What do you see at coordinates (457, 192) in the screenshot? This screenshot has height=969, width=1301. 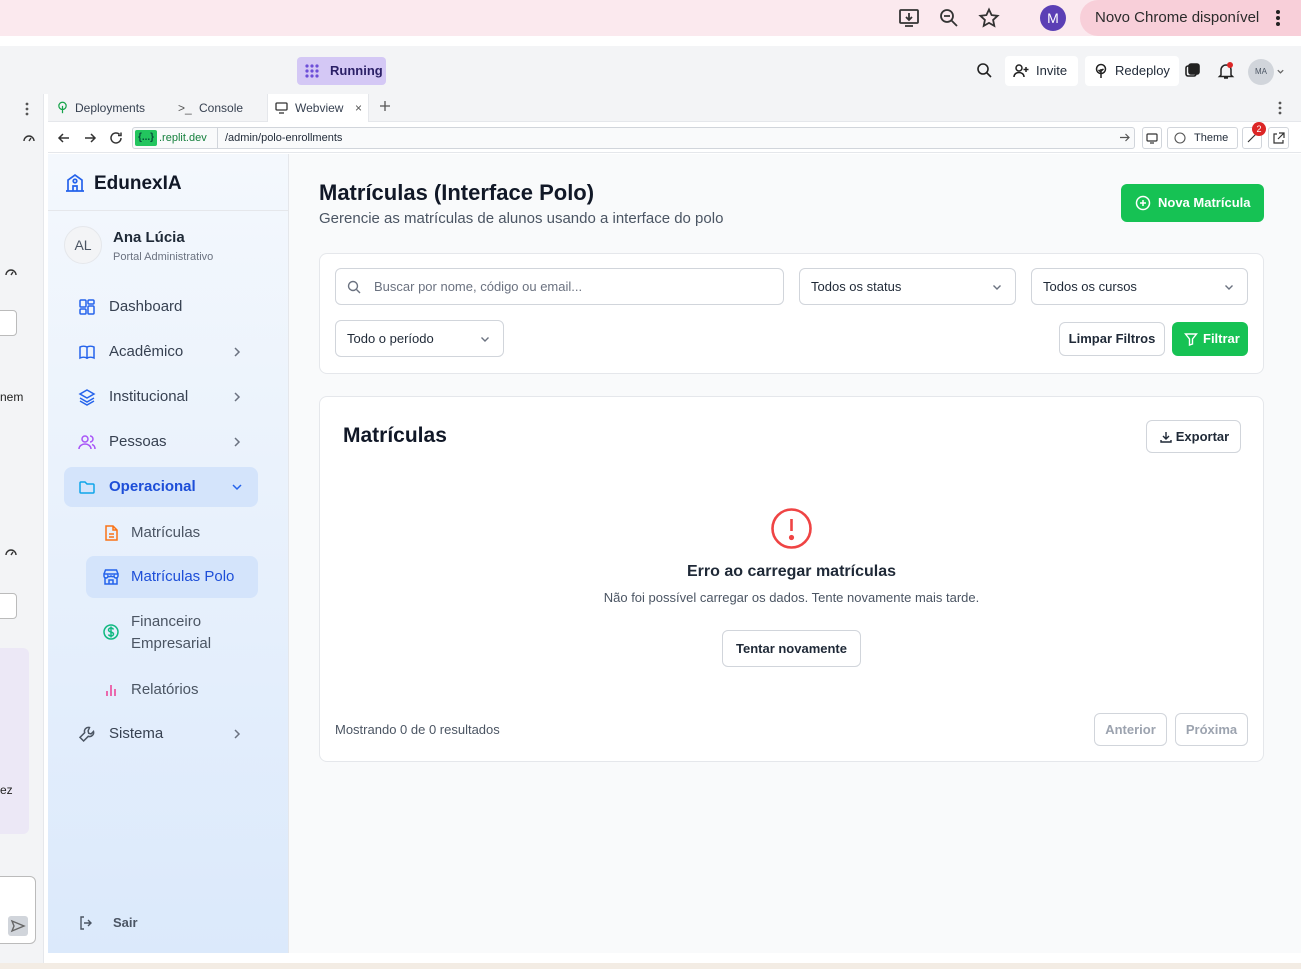 I see `page-title: Matrículas (Interface Polo)` at bounding box center [457, 192].